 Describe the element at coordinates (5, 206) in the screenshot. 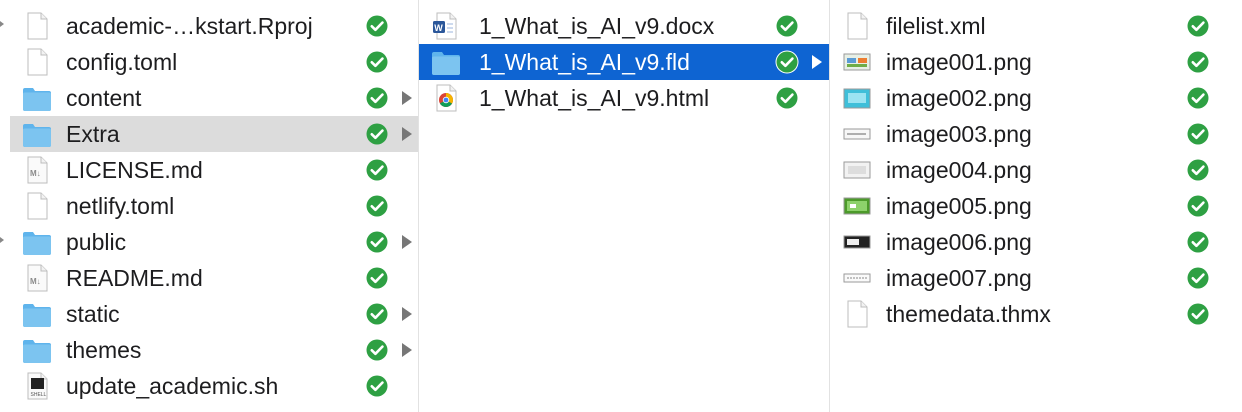

I see `parent-column-edge` at that location.